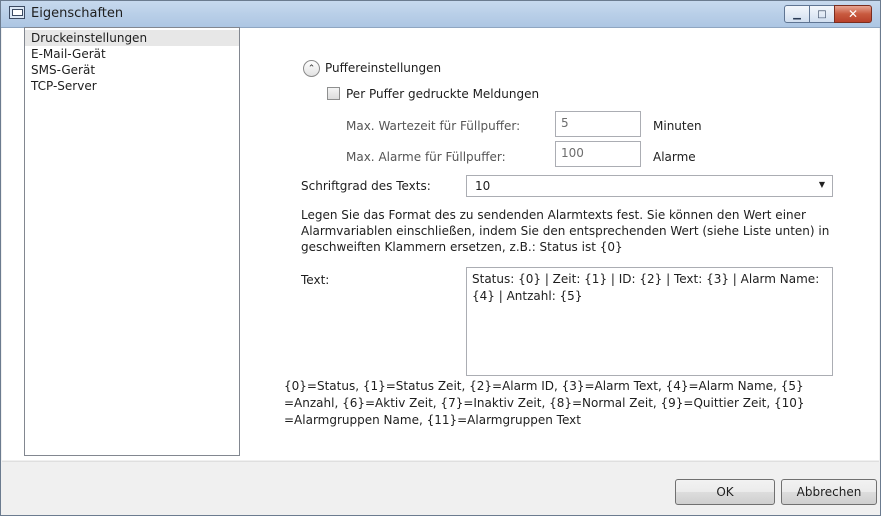 The width and height of the screenshot is (881, 516). Describe the element at coordinates (17, 12) in the screenshot. I see `window-icon` at that location.